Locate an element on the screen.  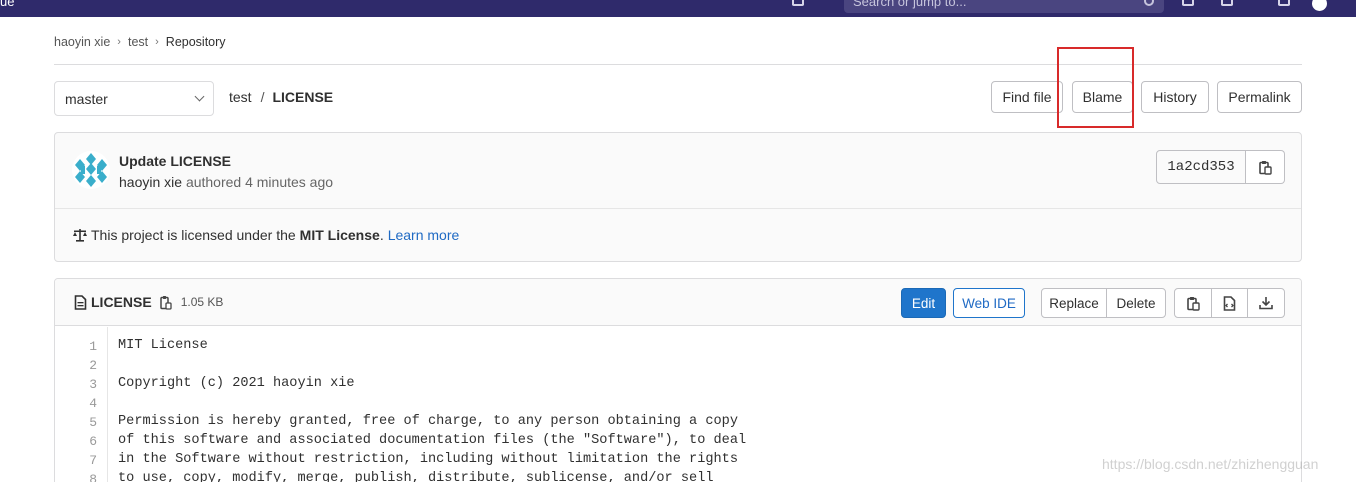
file-title: LICENSE 1.05 KB is located at coordinates (148, 302).